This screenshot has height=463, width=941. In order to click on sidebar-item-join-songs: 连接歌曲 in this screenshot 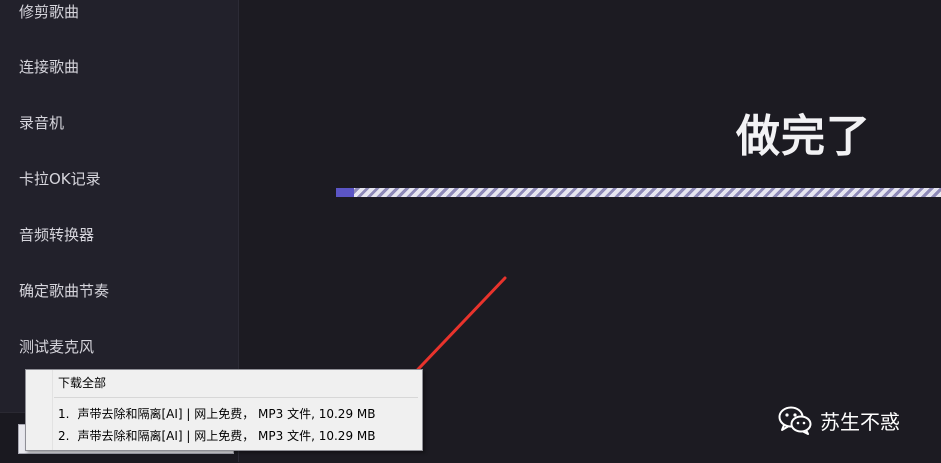, I will do `click(49, 67)`.